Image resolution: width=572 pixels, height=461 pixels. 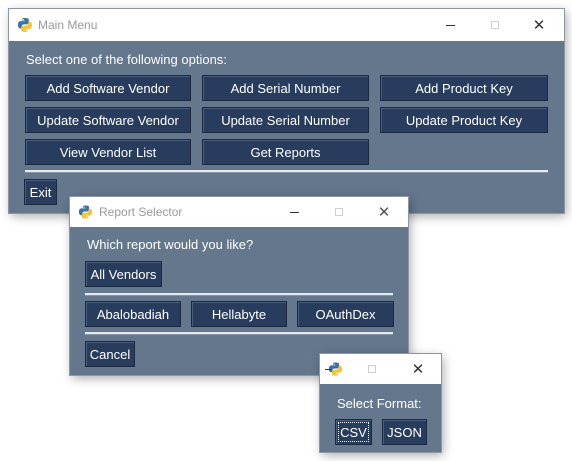 What do you see at coordinates (170, 244) in the screenshot?
I see `report-selector-prompt: Which report would you like?` at bounding box center [170, 244].